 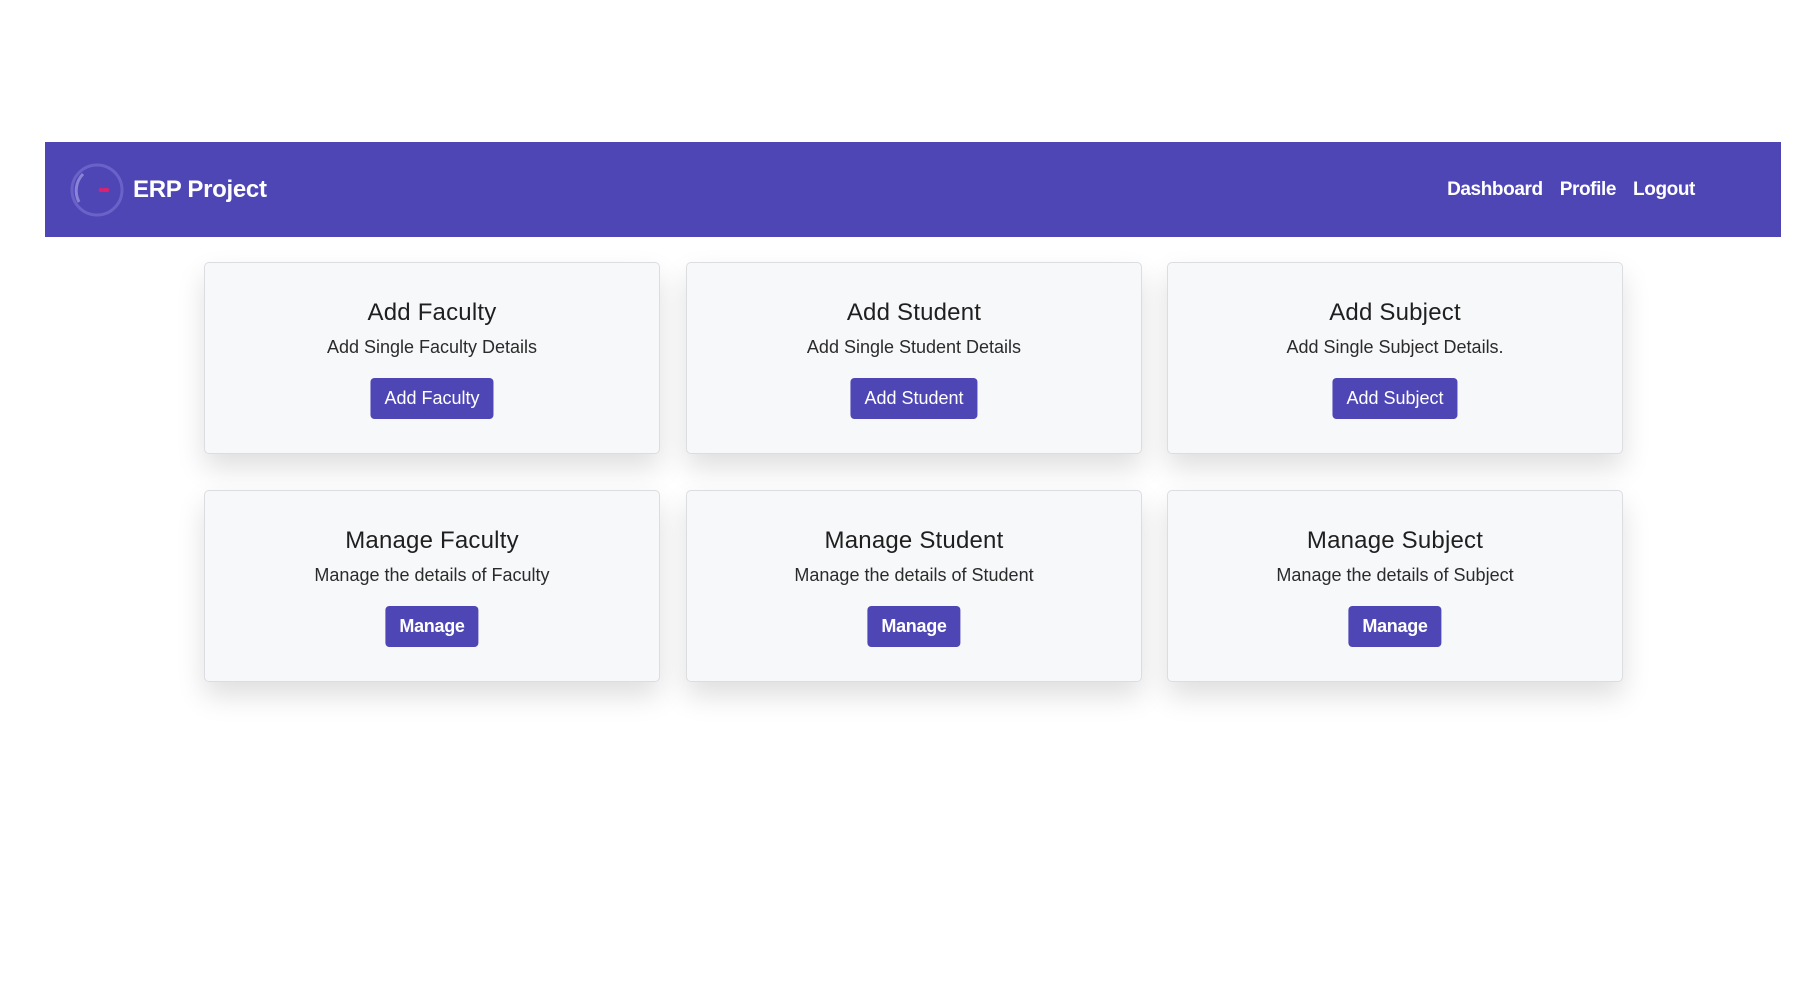 I want to click on brand: ERP Project, so click(x=168, y=190).